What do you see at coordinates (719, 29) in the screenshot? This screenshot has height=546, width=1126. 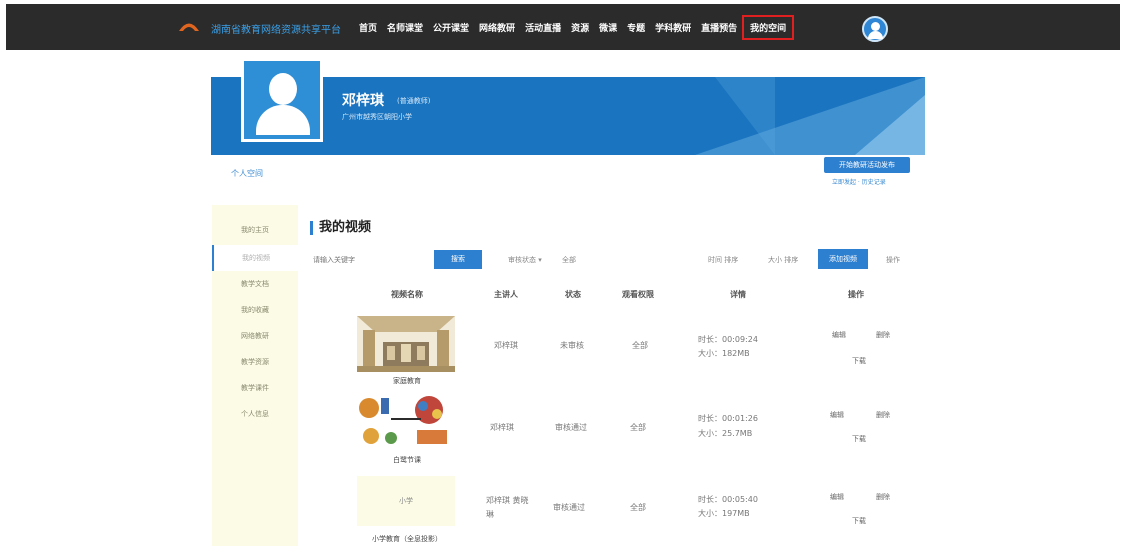 I see `nav-item-live-preview: 直播预告` at bounding box center [719, 29].